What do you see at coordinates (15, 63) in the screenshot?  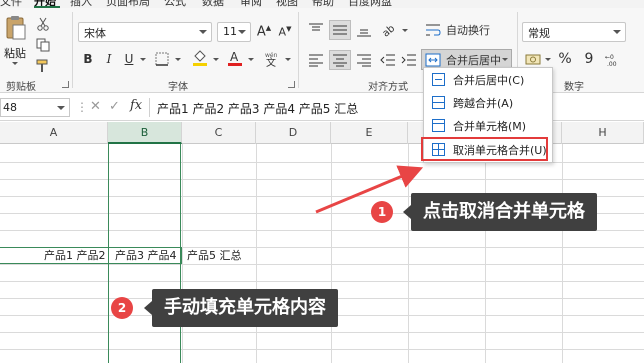 I see `paste-dropdown-caret` at bounding box center [15, 63].